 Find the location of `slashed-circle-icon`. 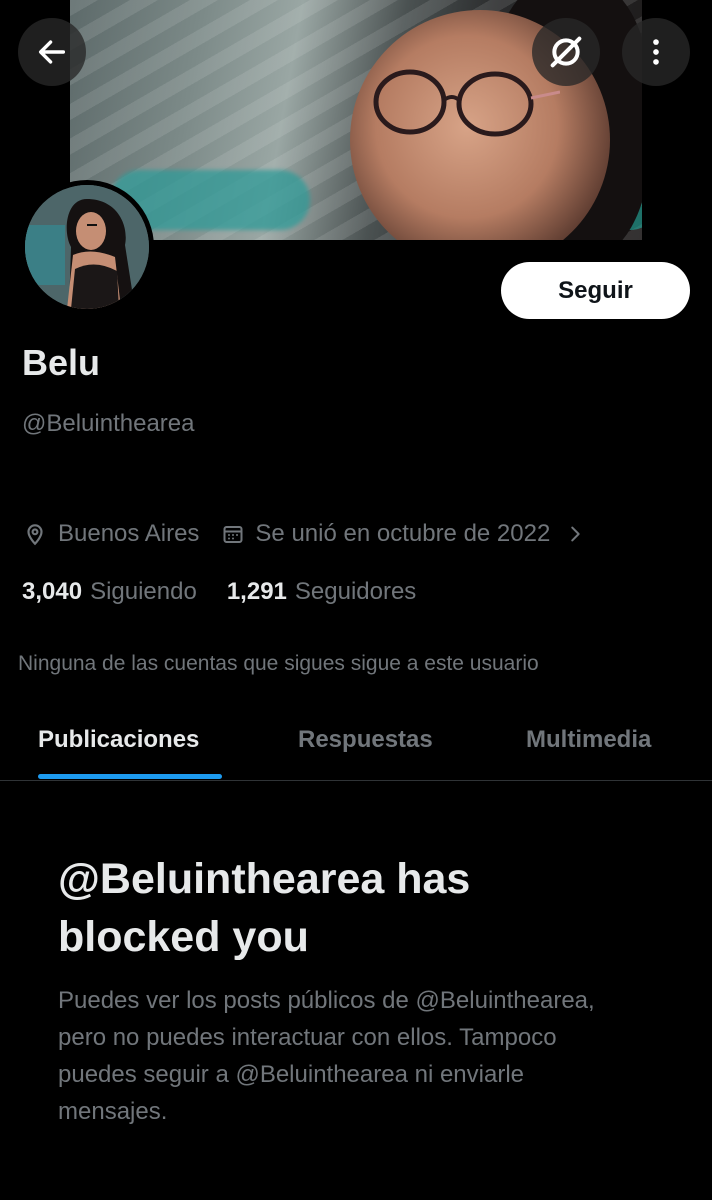

slashed-circle-icon is located at coordinates (566, 52).